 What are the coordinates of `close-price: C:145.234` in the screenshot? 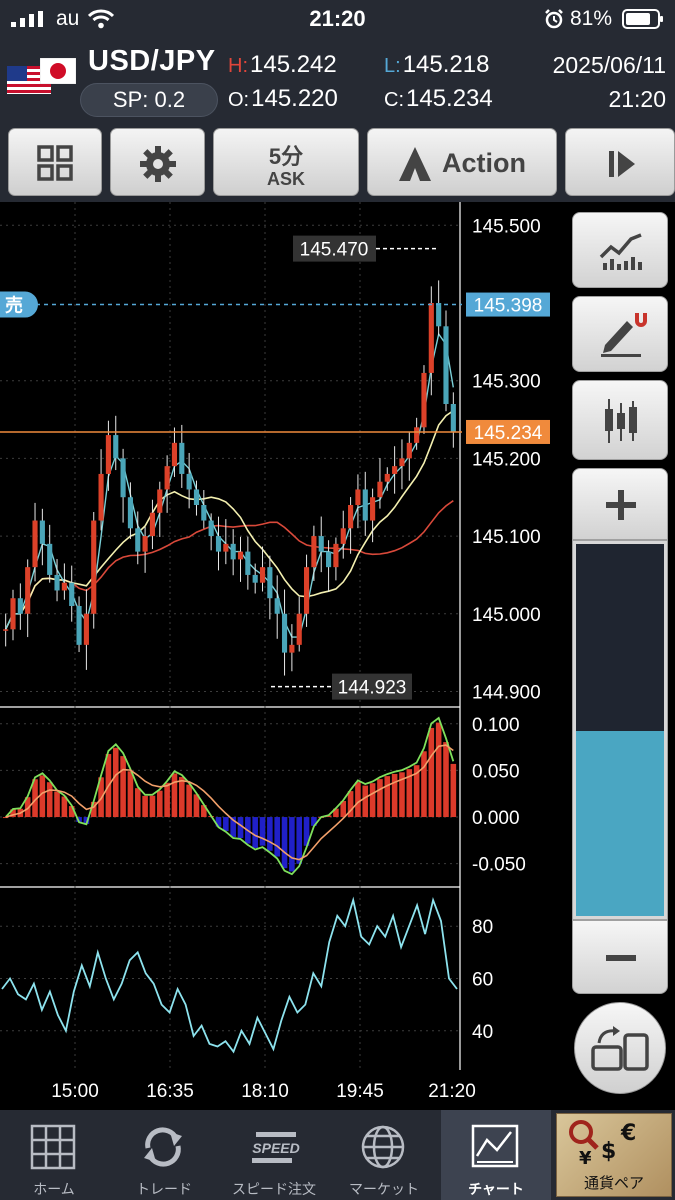 It's located at (438, 98).